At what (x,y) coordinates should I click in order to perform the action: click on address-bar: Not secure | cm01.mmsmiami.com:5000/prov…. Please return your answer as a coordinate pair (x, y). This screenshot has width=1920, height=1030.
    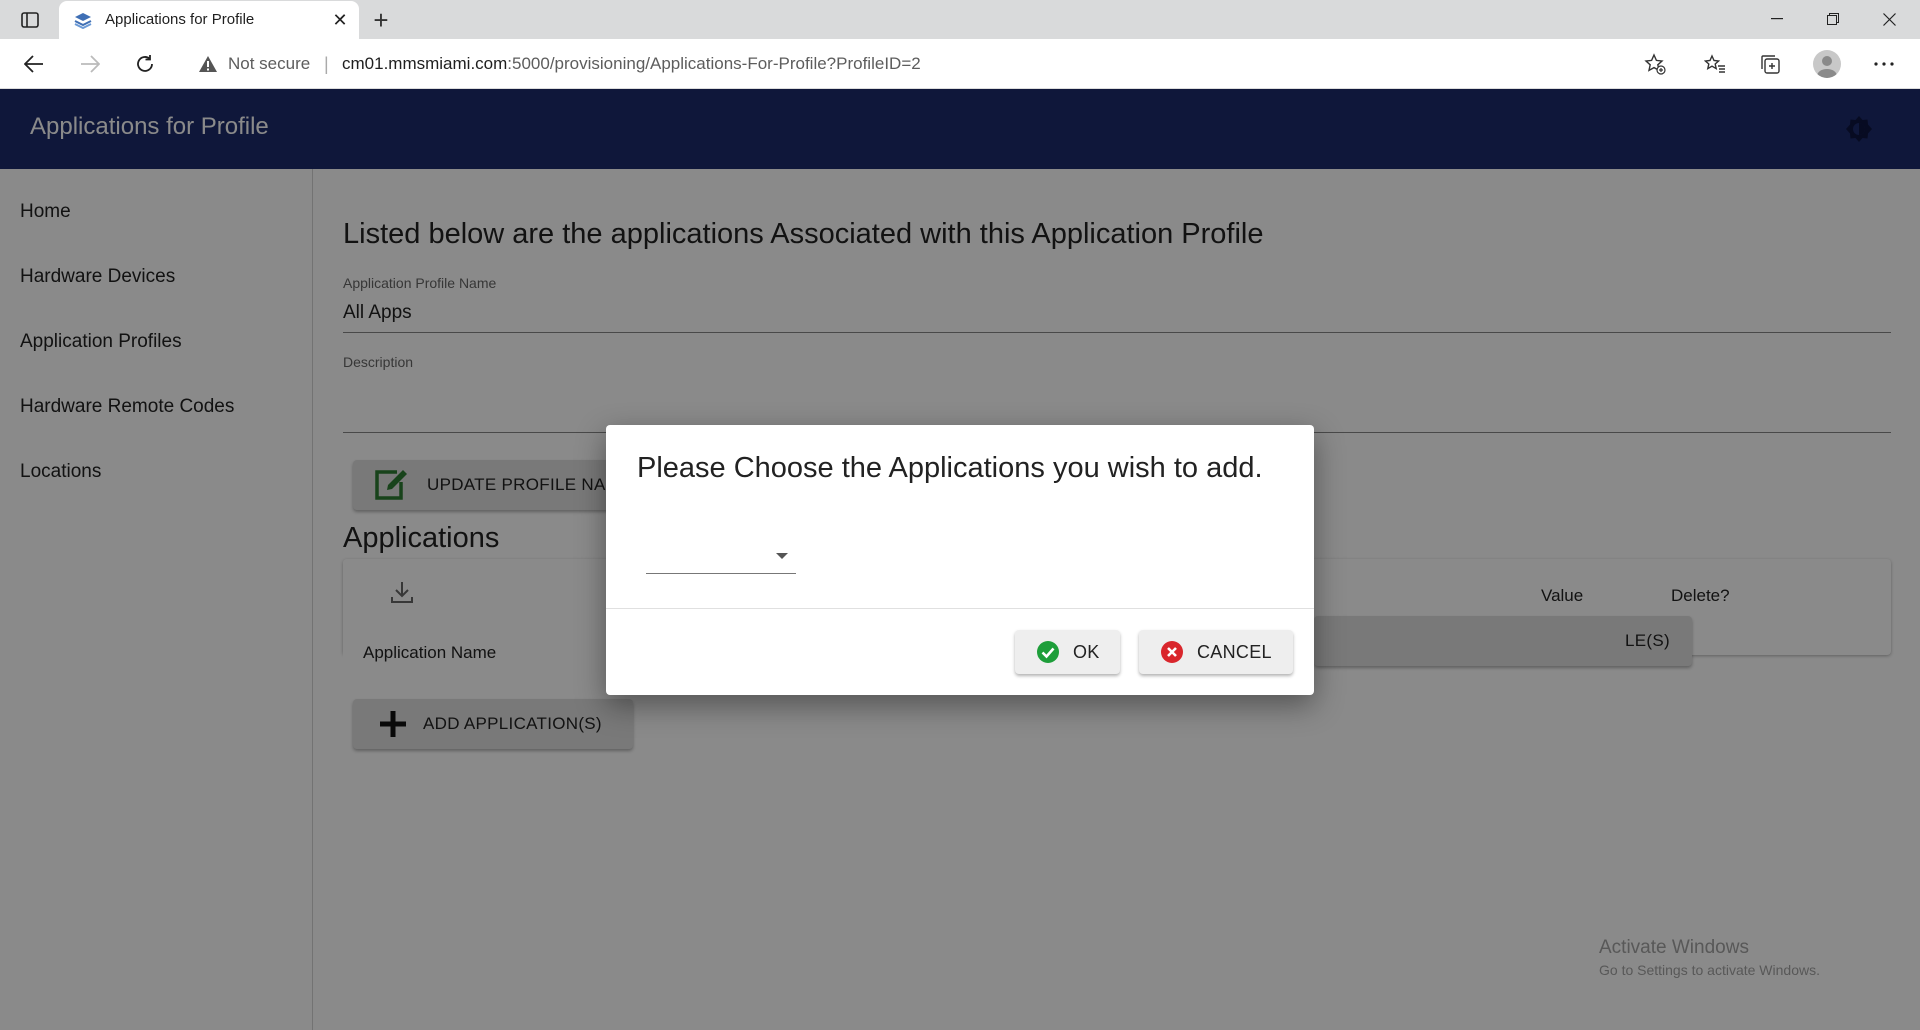
    Looking at the image, I should click on (960, 64).